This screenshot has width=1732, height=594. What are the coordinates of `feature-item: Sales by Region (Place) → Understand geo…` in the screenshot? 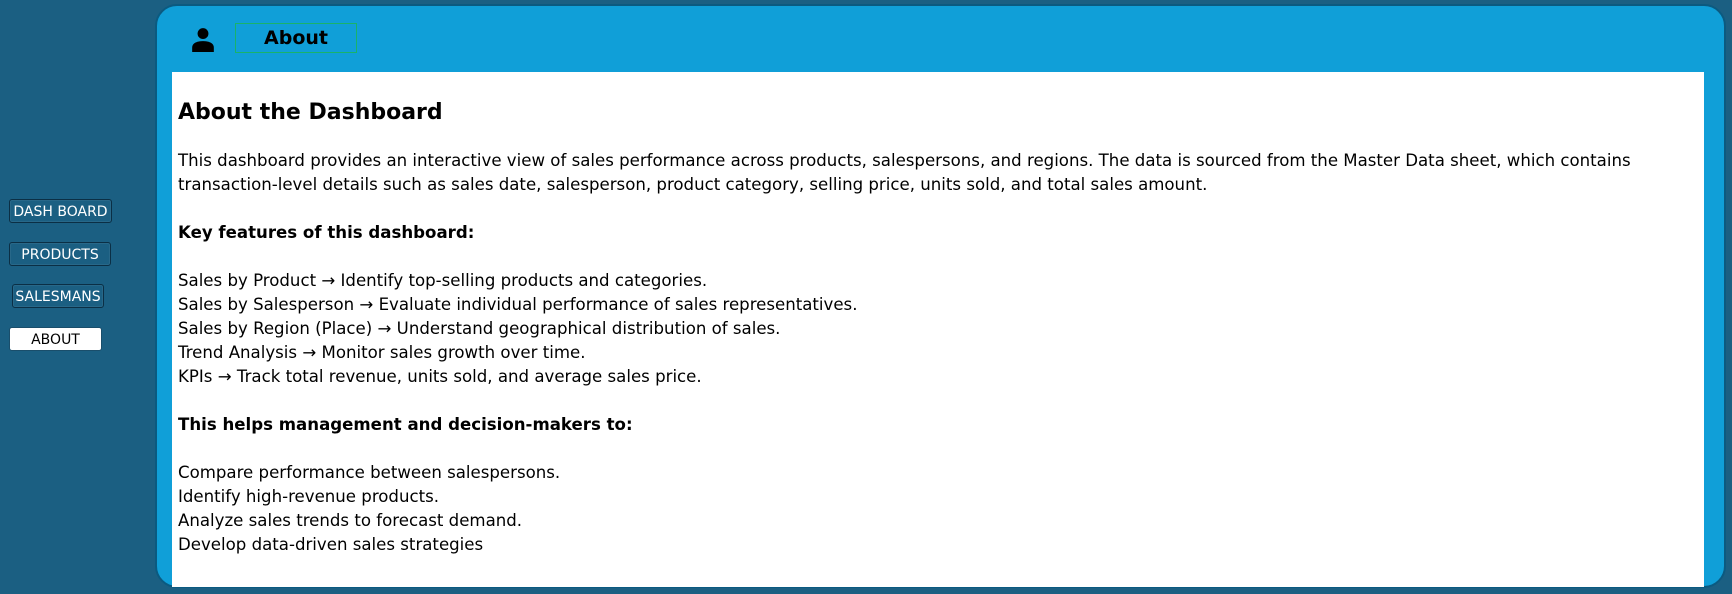 It's located at (479, 328).